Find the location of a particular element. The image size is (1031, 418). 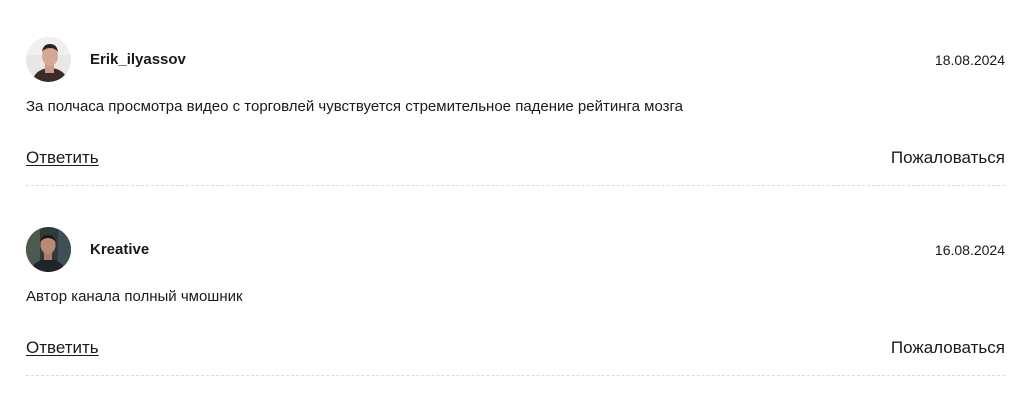

comment-date: 16.08.2024 is located at coordinates (969, 250).